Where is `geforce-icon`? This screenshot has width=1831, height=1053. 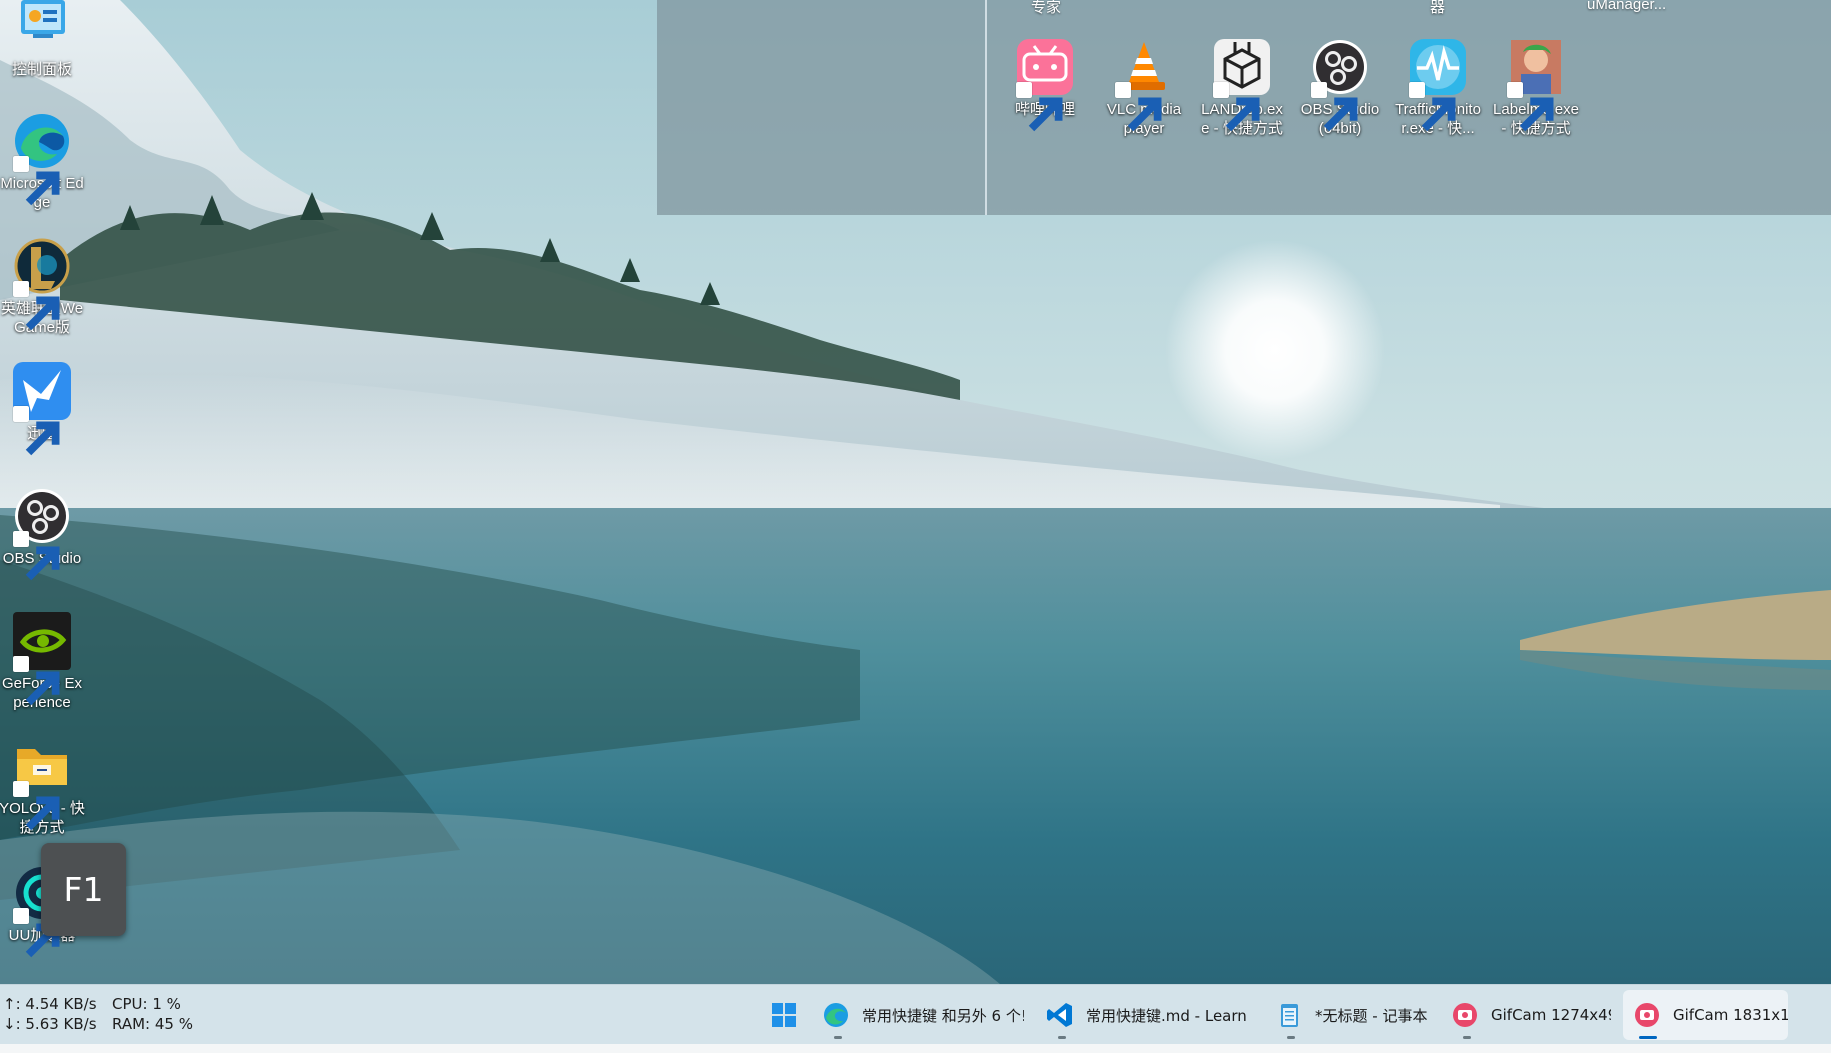 geforce-icon is located at coordinates (42, 658).